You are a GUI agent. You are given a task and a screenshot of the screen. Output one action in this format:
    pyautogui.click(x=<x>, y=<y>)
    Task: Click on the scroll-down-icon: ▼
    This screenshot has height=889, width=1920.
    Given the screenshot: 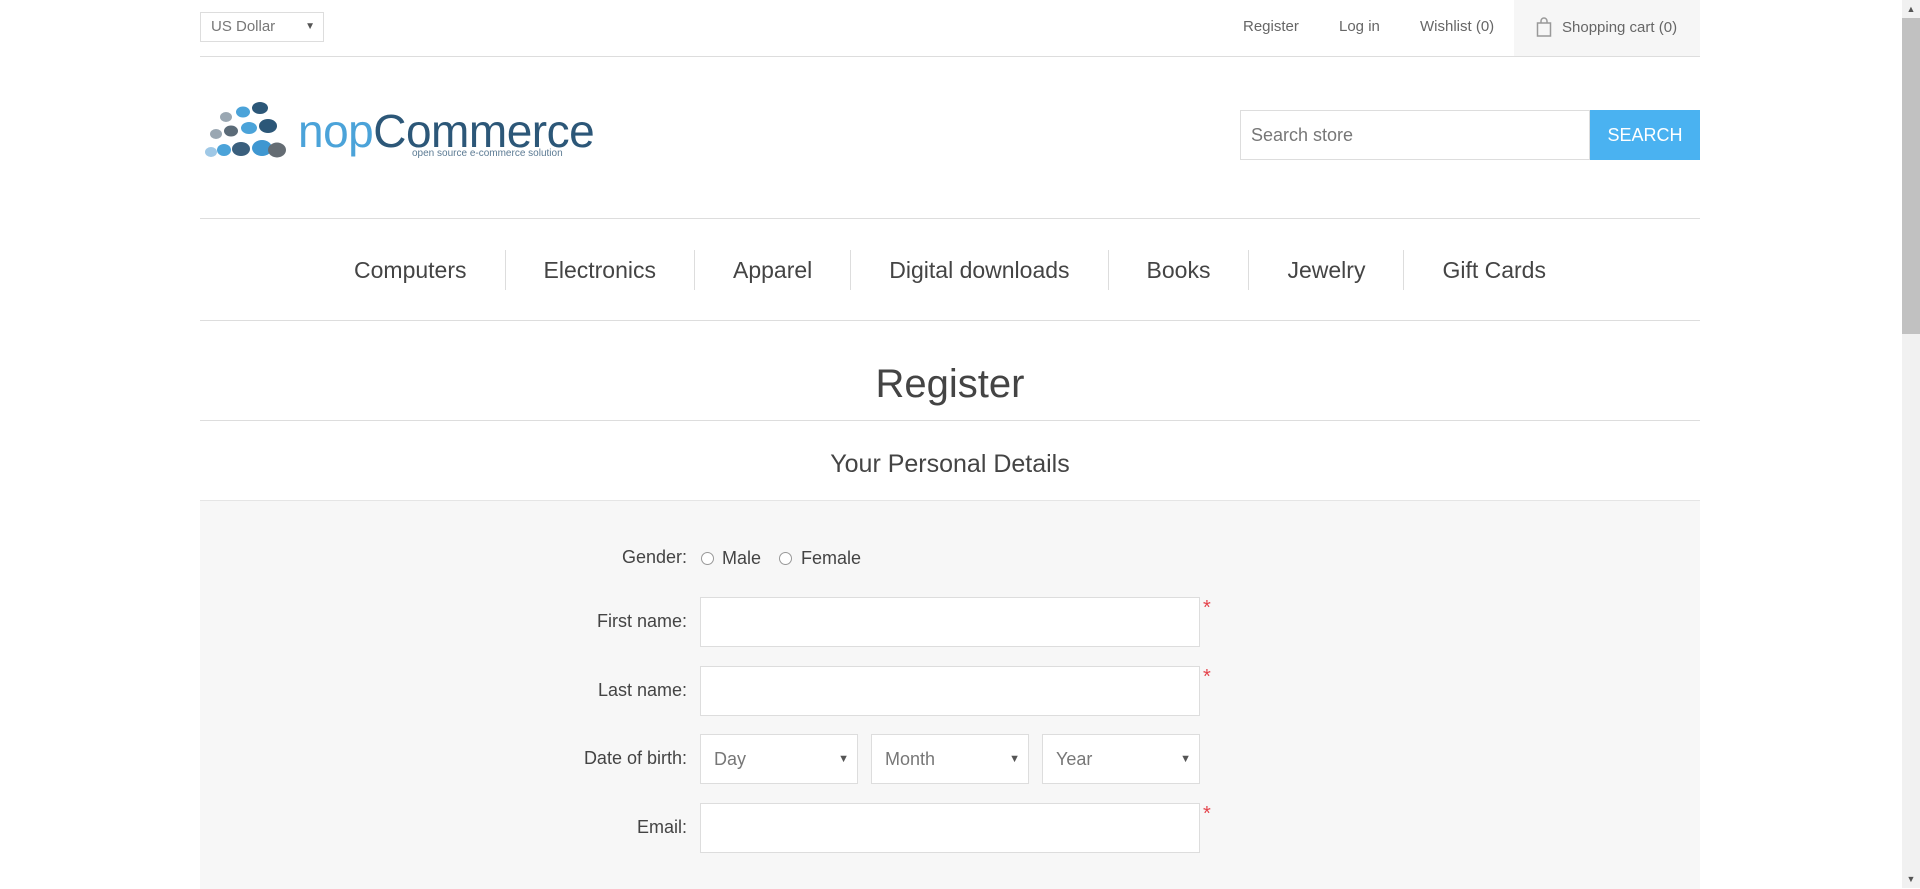 What is the action you would take?
    pyautogui.click(x=1911, y=879)
    